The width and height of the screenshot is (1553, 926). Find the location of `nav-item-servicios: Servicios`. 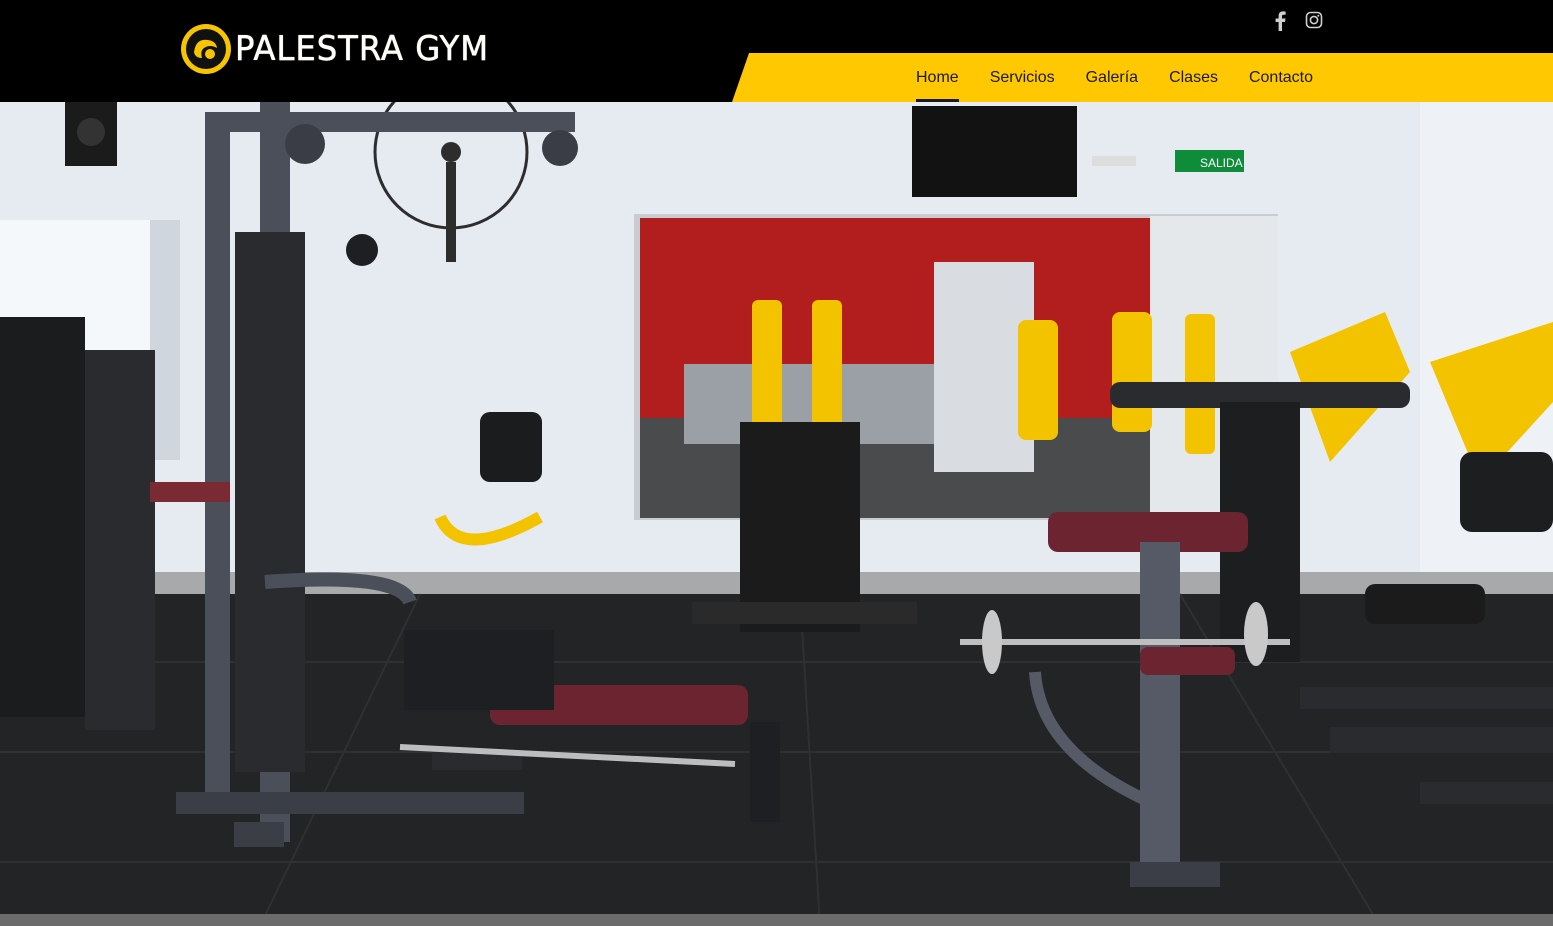

nav-item-servicios: Servicios is located at coordinates (1022, 77).